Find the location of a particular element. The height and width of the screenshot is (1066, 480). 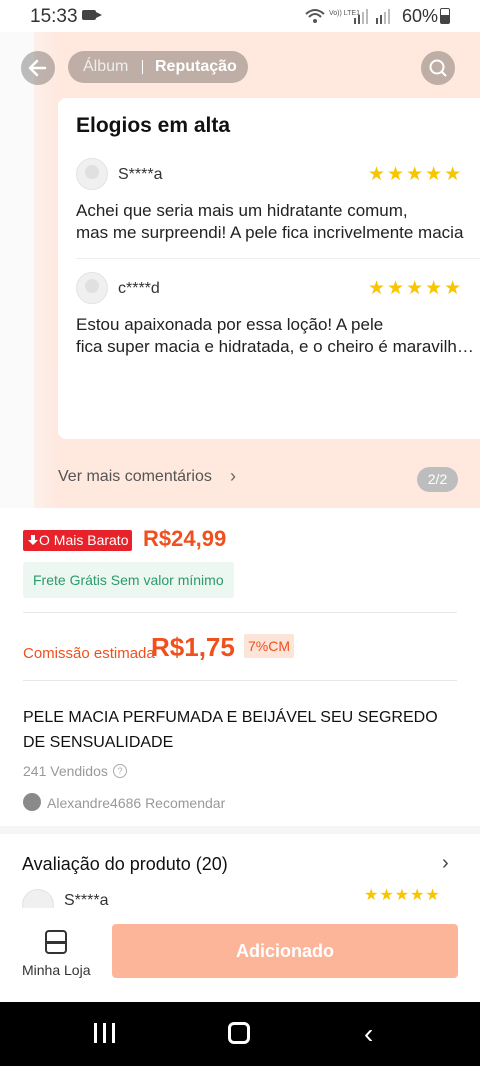

back-nav-icon: ‹ is located at coordinates (368, 1034).